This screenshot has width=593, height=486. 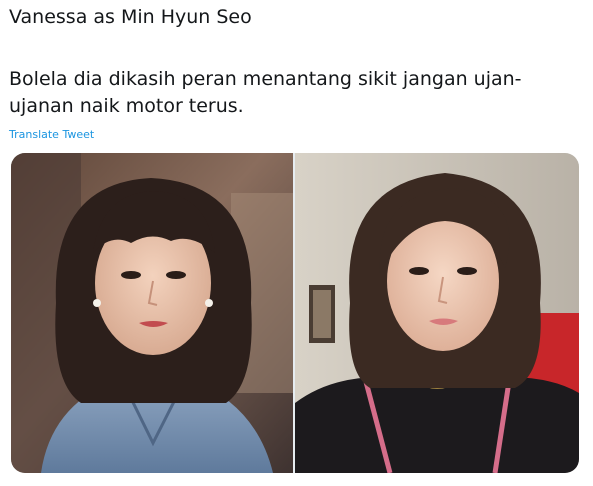 I want to click on translate-tweet-link: Translate Tweet, so click(x=51, y=134).